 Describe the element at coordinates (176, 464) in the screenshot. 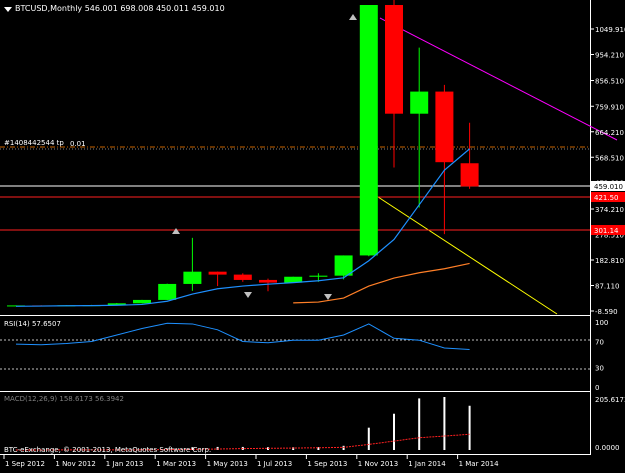

I see `time-tick-label: 1 Mar 2013` at that location.